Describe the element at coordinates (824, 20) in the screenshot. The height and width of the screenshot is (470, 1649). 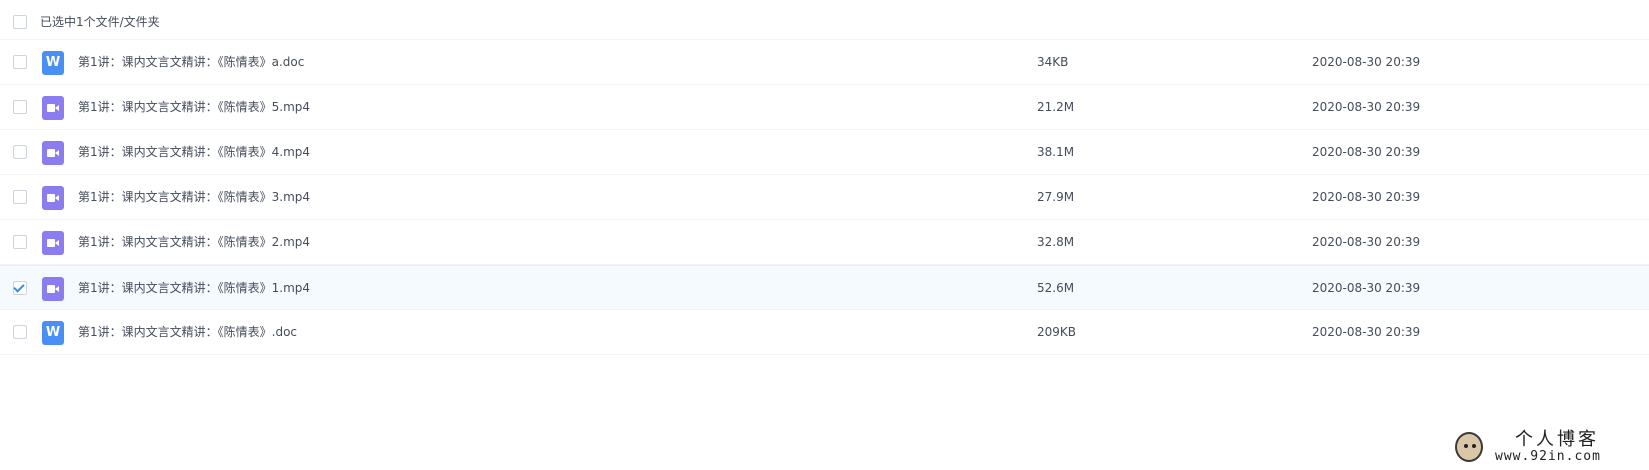
I see `selection-header: 已选中1个文件/文件夹` at that location.